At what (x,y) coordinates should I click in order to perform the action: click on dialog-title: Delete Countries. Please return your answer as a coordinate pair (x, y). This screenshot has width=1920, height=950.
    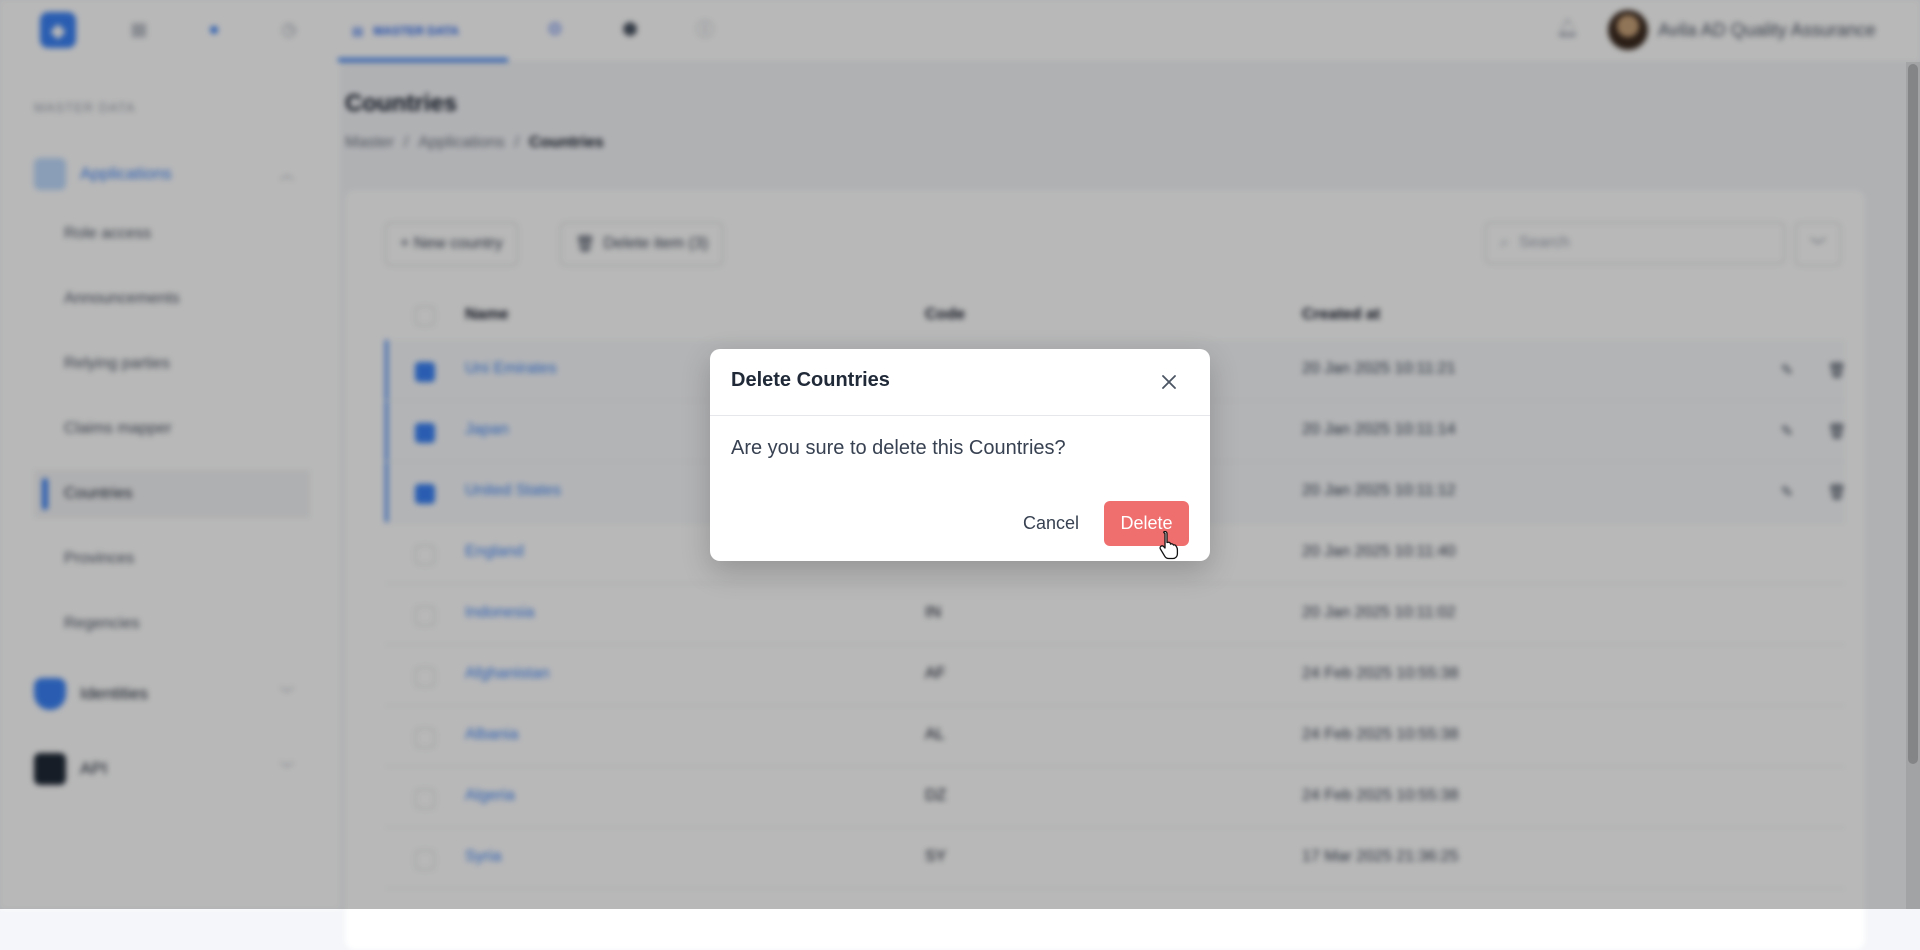
    Looking at the image, I should click on (810, 380).